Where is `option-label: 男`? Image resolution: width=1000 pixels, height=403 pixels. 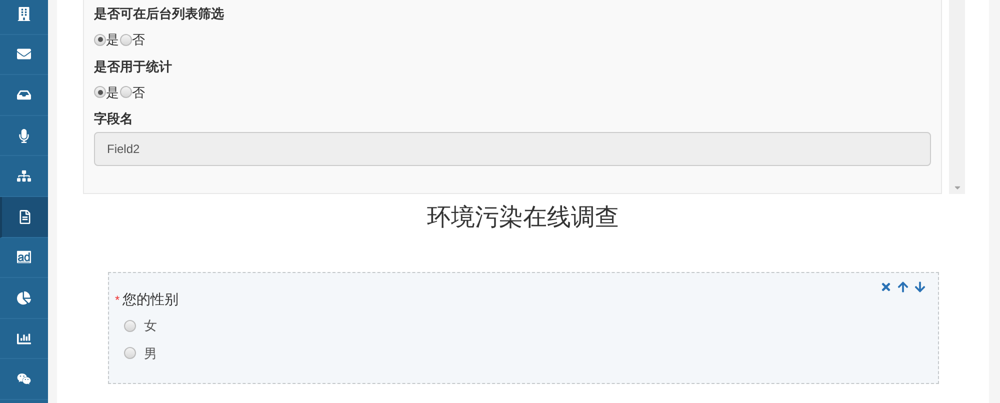
option-label: 男 is located at coordinates (150, 353).